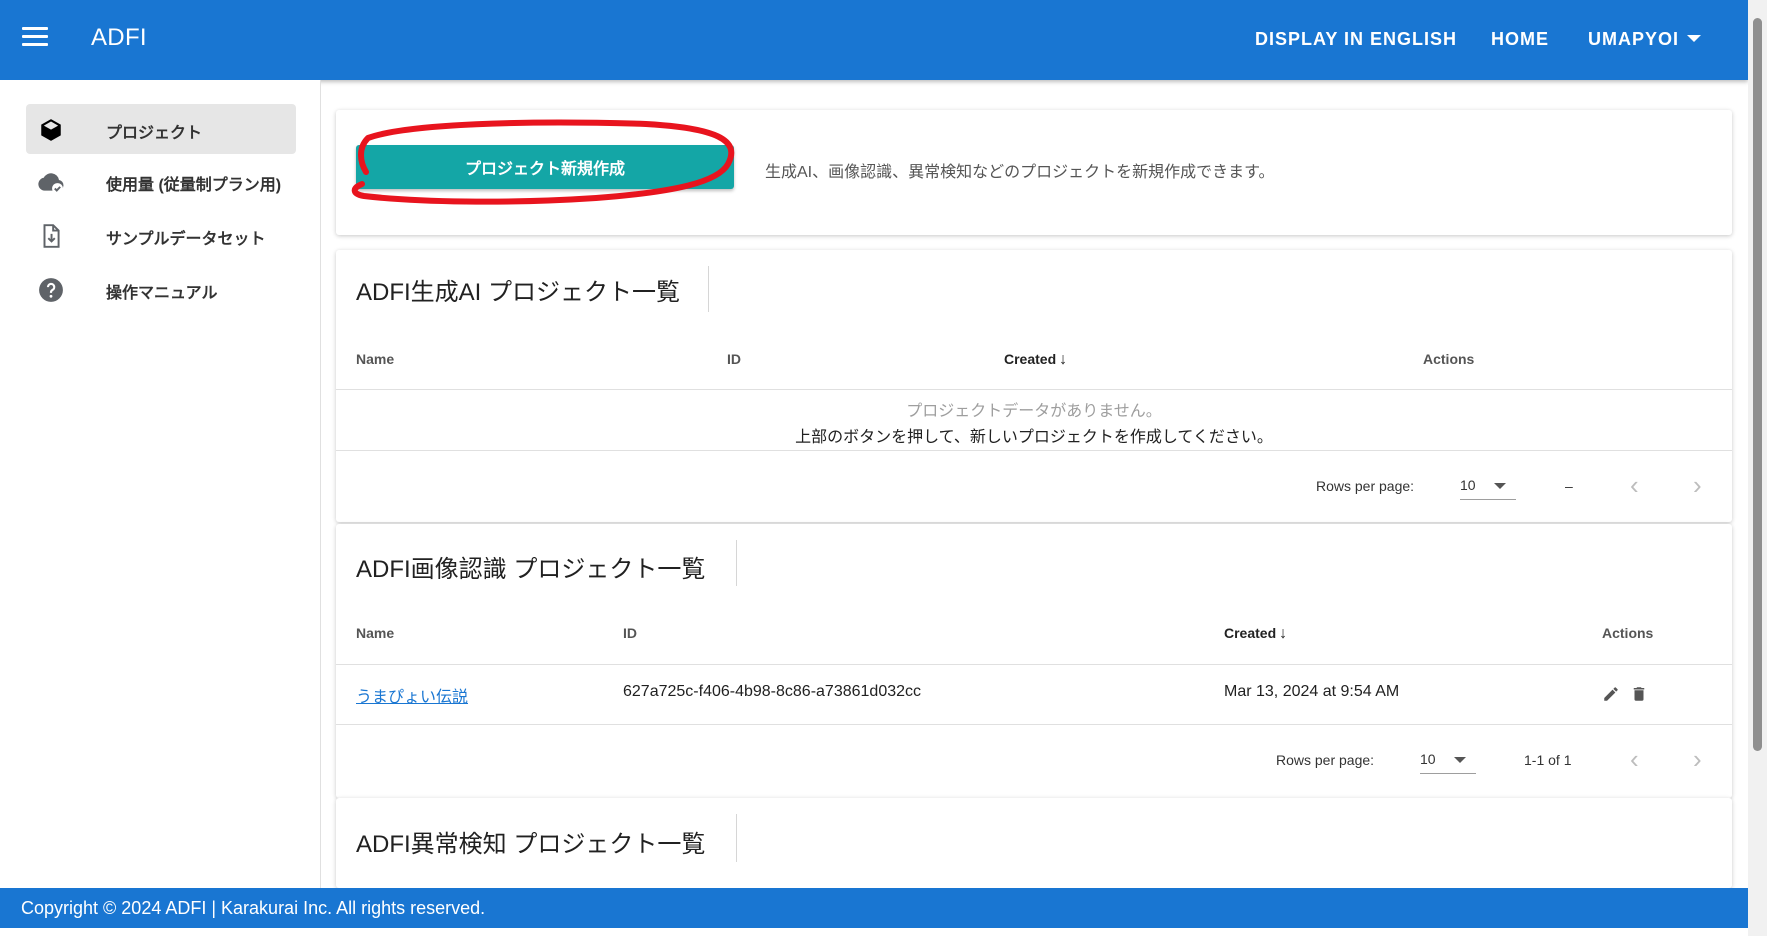 Image resolution: width=1767 pixels, height=936 pixels. I want to click on sidebar-item-usage: 使用量 (従量制プラン用), so click(161, 181).